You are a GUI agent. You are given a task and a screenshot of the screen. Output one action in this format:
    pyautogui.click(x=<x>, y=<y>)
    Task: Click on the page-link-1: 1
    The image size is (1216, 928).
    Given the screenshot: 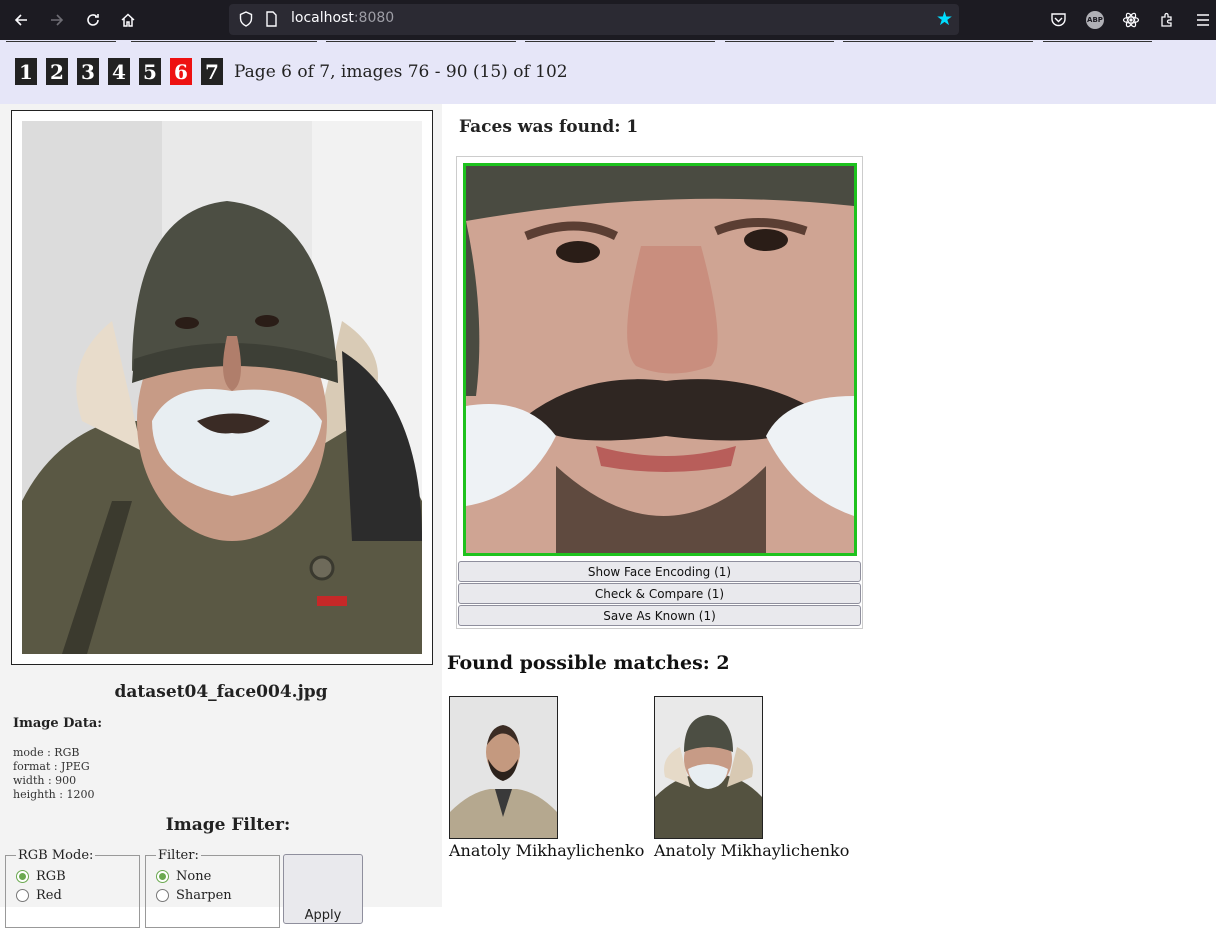 What is the action you would take?
    pyautogui.click(x=26, y=71)
    